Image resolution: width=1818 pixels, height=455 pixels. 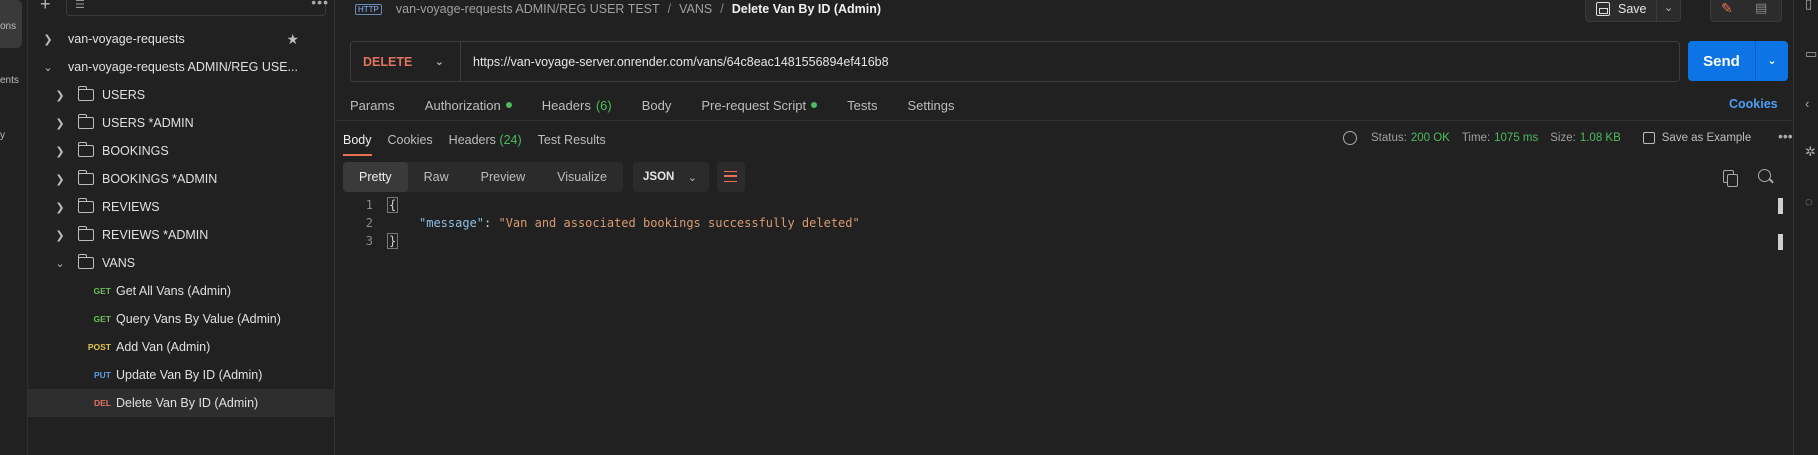 What do you see at coordinates (181, 123) in the screenshot?
I see `sidebar-folder-users-admin: ❯ USERS *ADMIN` at bounding box center [181, 123].